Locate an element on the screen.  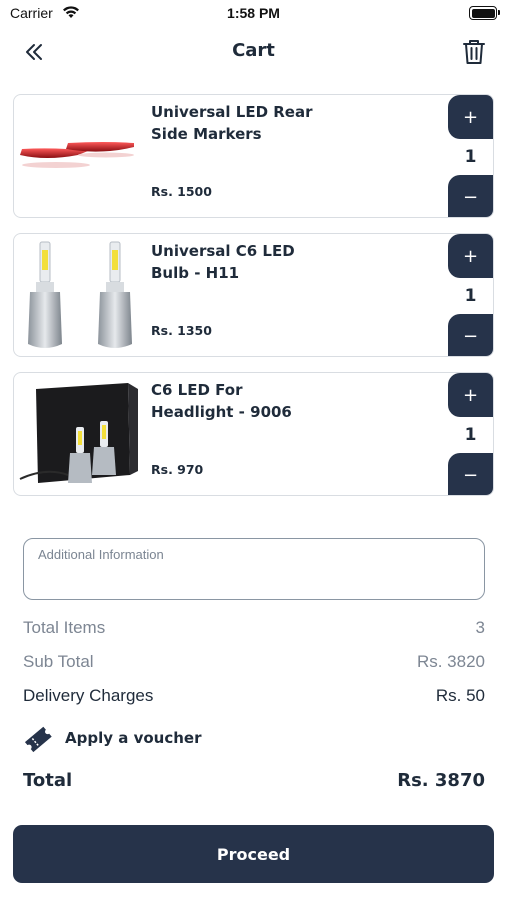
total-items-row: Total Items 3 is located at coordinates (254, 630).